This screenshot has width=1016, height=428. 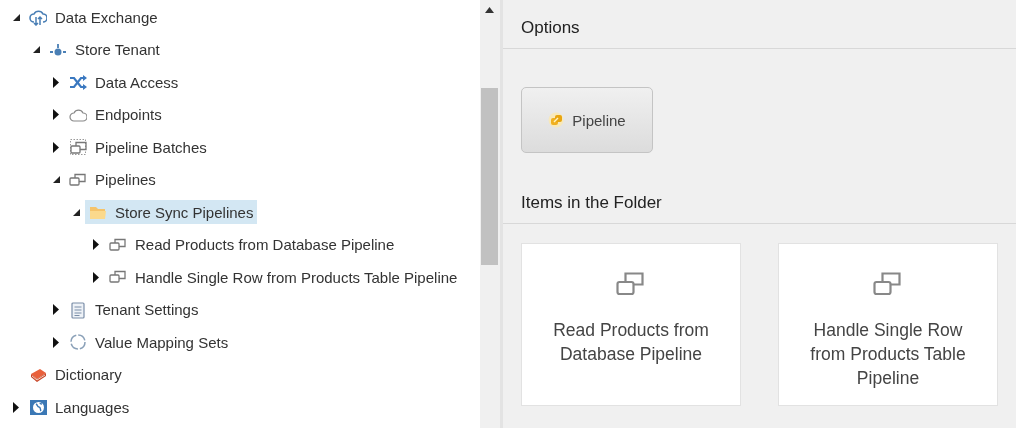 I want to click on card-title: Read Products from Database Pipeline, so click(x=631, y=342).